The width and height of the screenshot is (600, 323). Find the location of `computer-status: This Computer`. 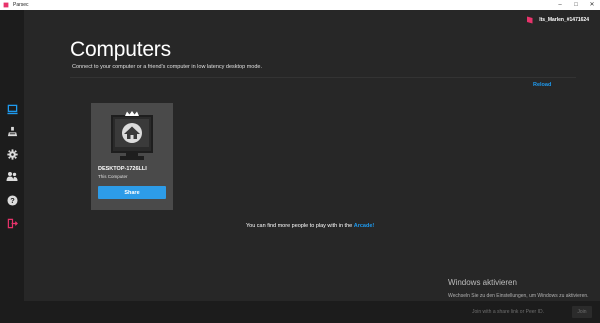

computer-status: This Computer is located at coordinates (113, 176).